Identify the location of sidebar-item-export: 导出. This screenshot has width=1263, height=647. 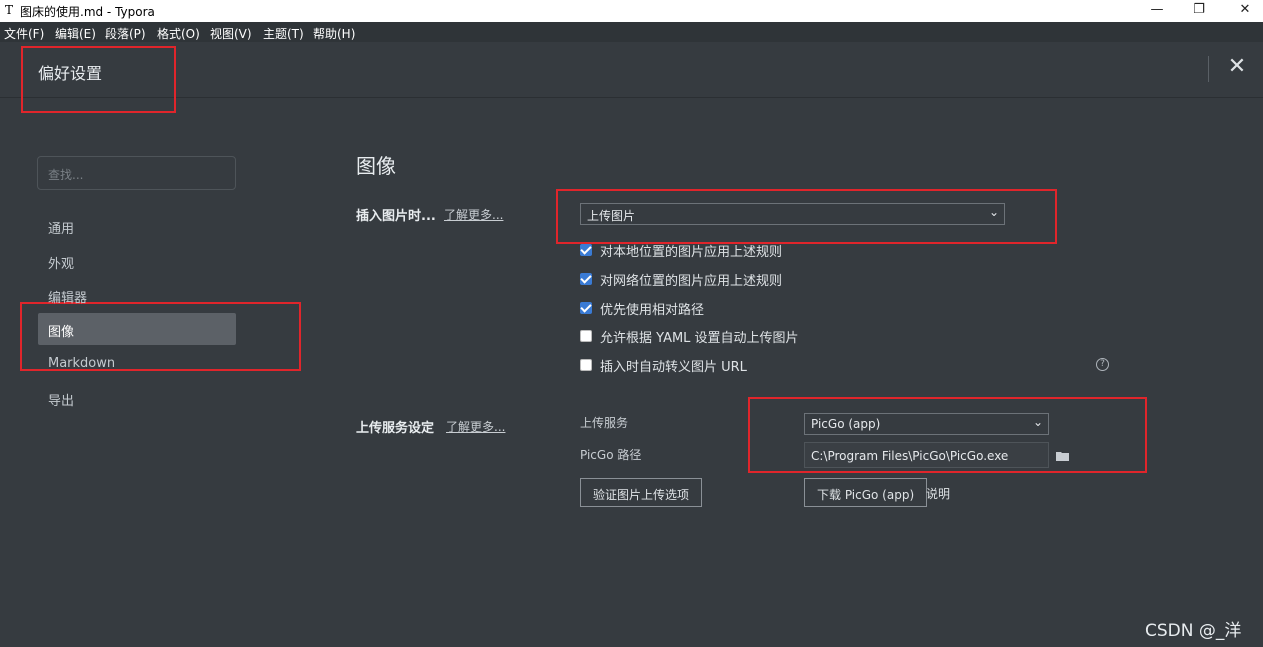
(137, 398).